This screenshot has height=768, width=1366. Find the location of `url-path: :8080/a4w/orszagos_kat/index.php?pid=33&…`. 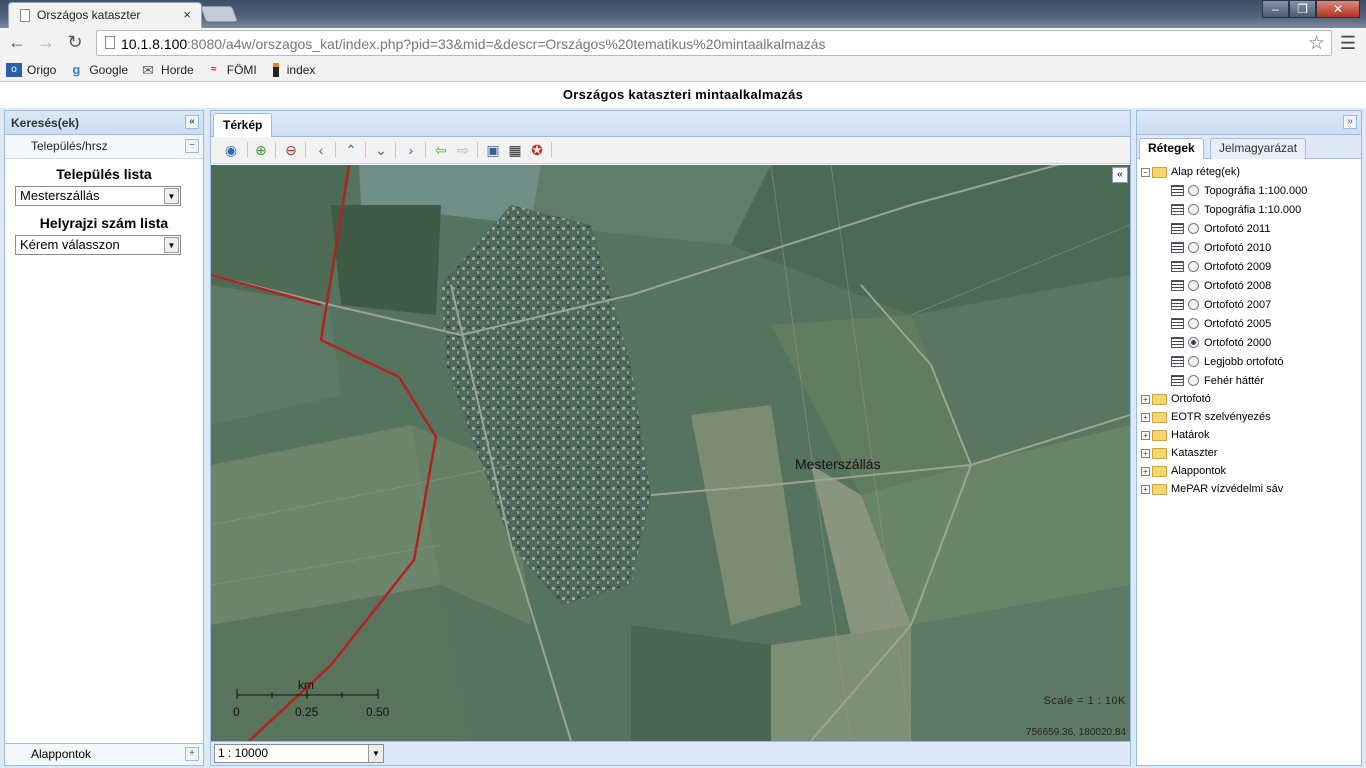

url-path: :8080/a4w/orszagos_kat/index.php?pid=33&… is located at coordinates (506, 44).